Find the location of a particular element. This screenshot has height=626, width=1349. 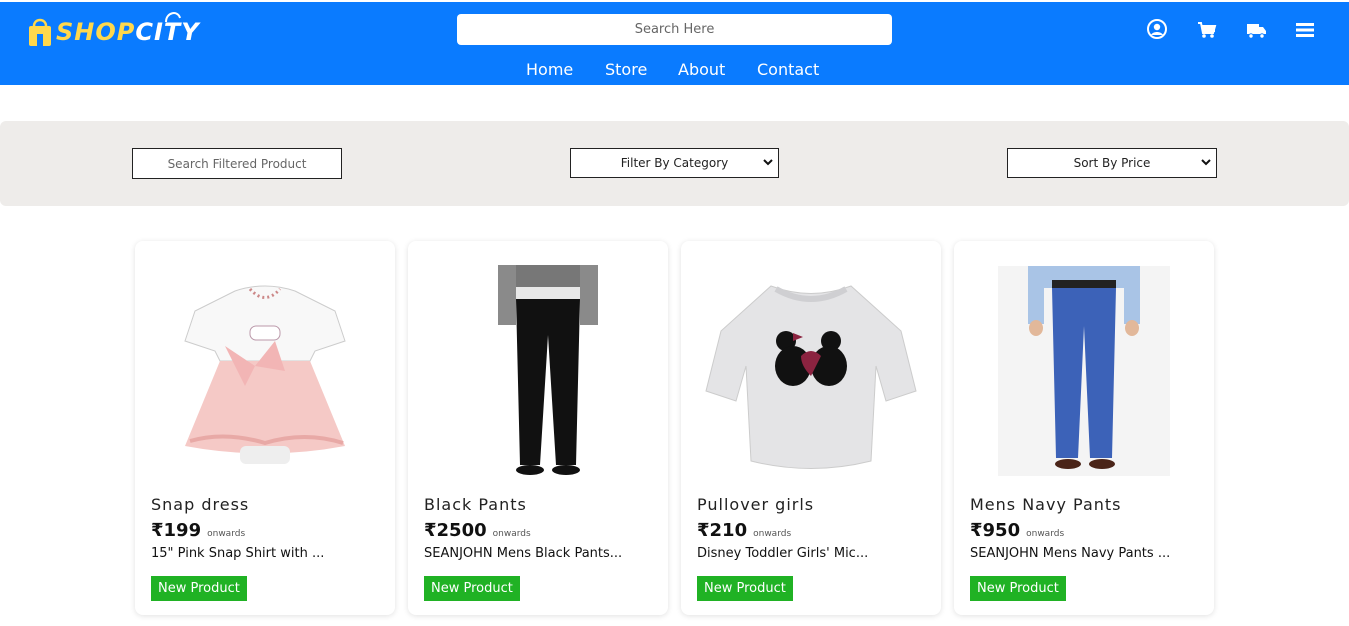

nav-contact: Contact is located at coordinates (788, 69).